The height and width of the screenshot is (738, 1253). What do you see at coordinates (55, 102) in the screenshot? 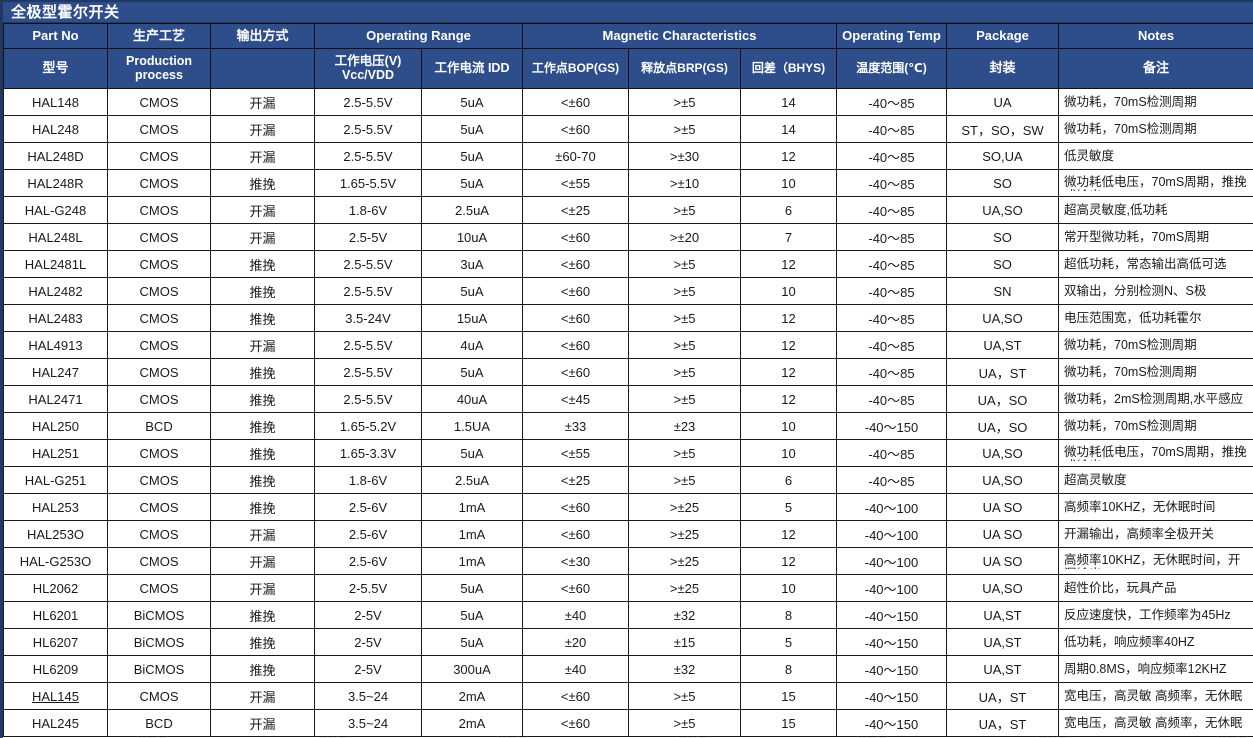
I see `cell-part-no: HAL148` at bounding box center [55, 102].